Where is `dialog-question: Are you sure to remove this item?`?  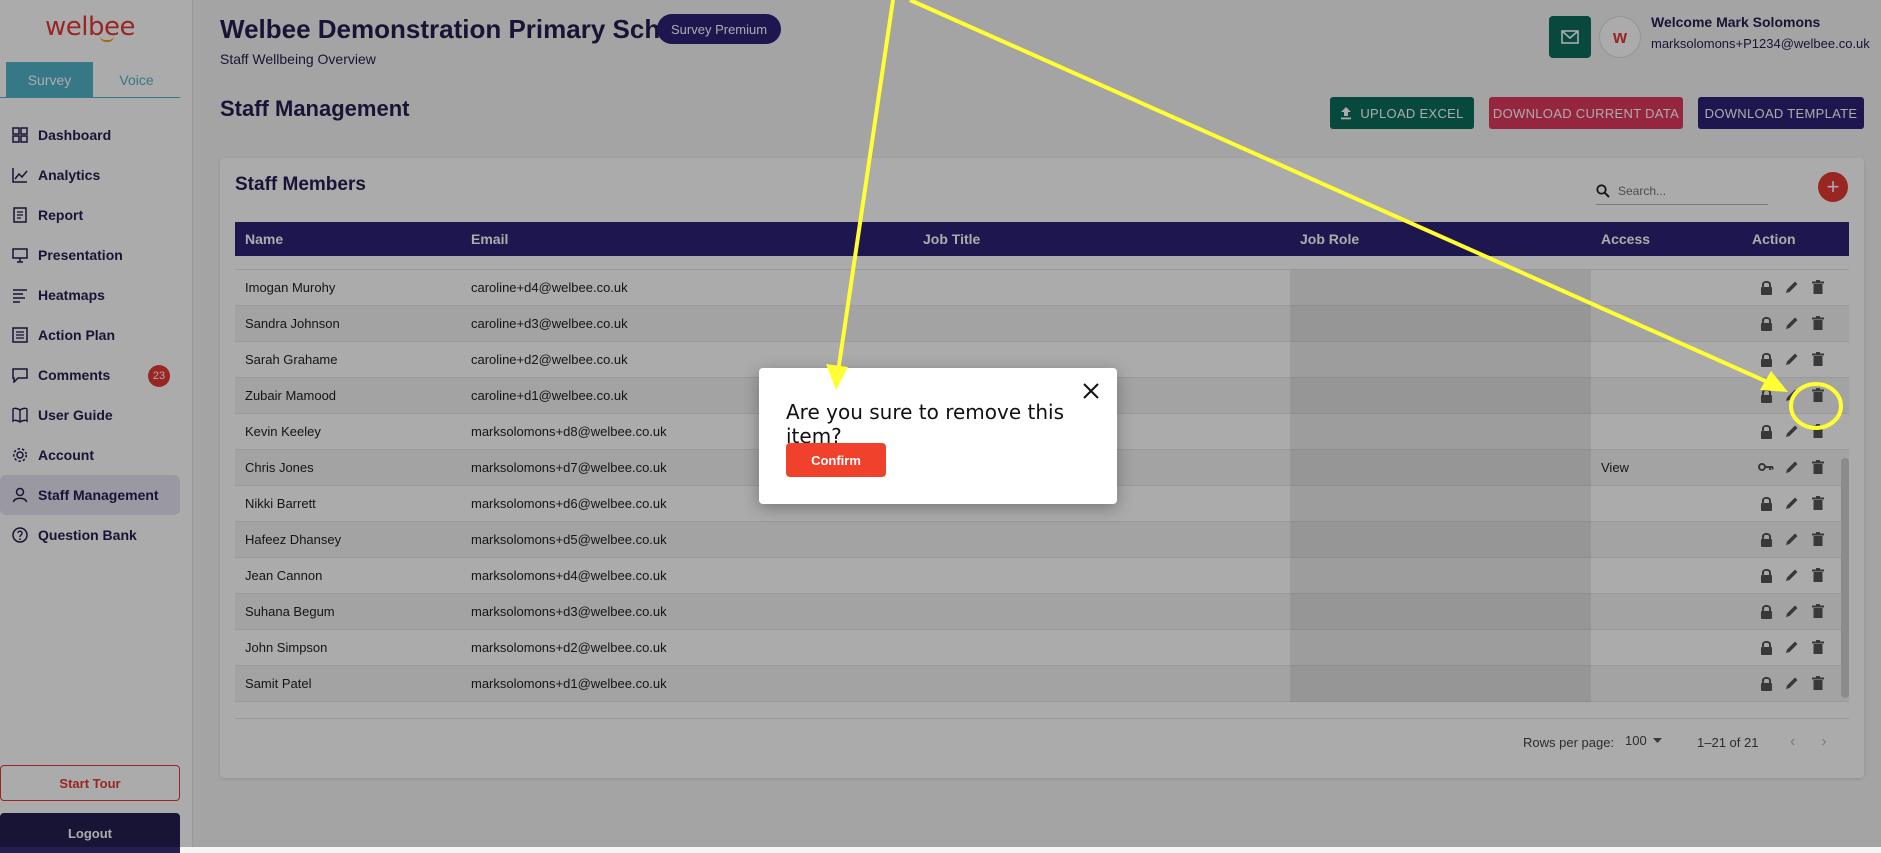 dialog-question: Are you sure to remove this item? is located at coordinates (925, 424).